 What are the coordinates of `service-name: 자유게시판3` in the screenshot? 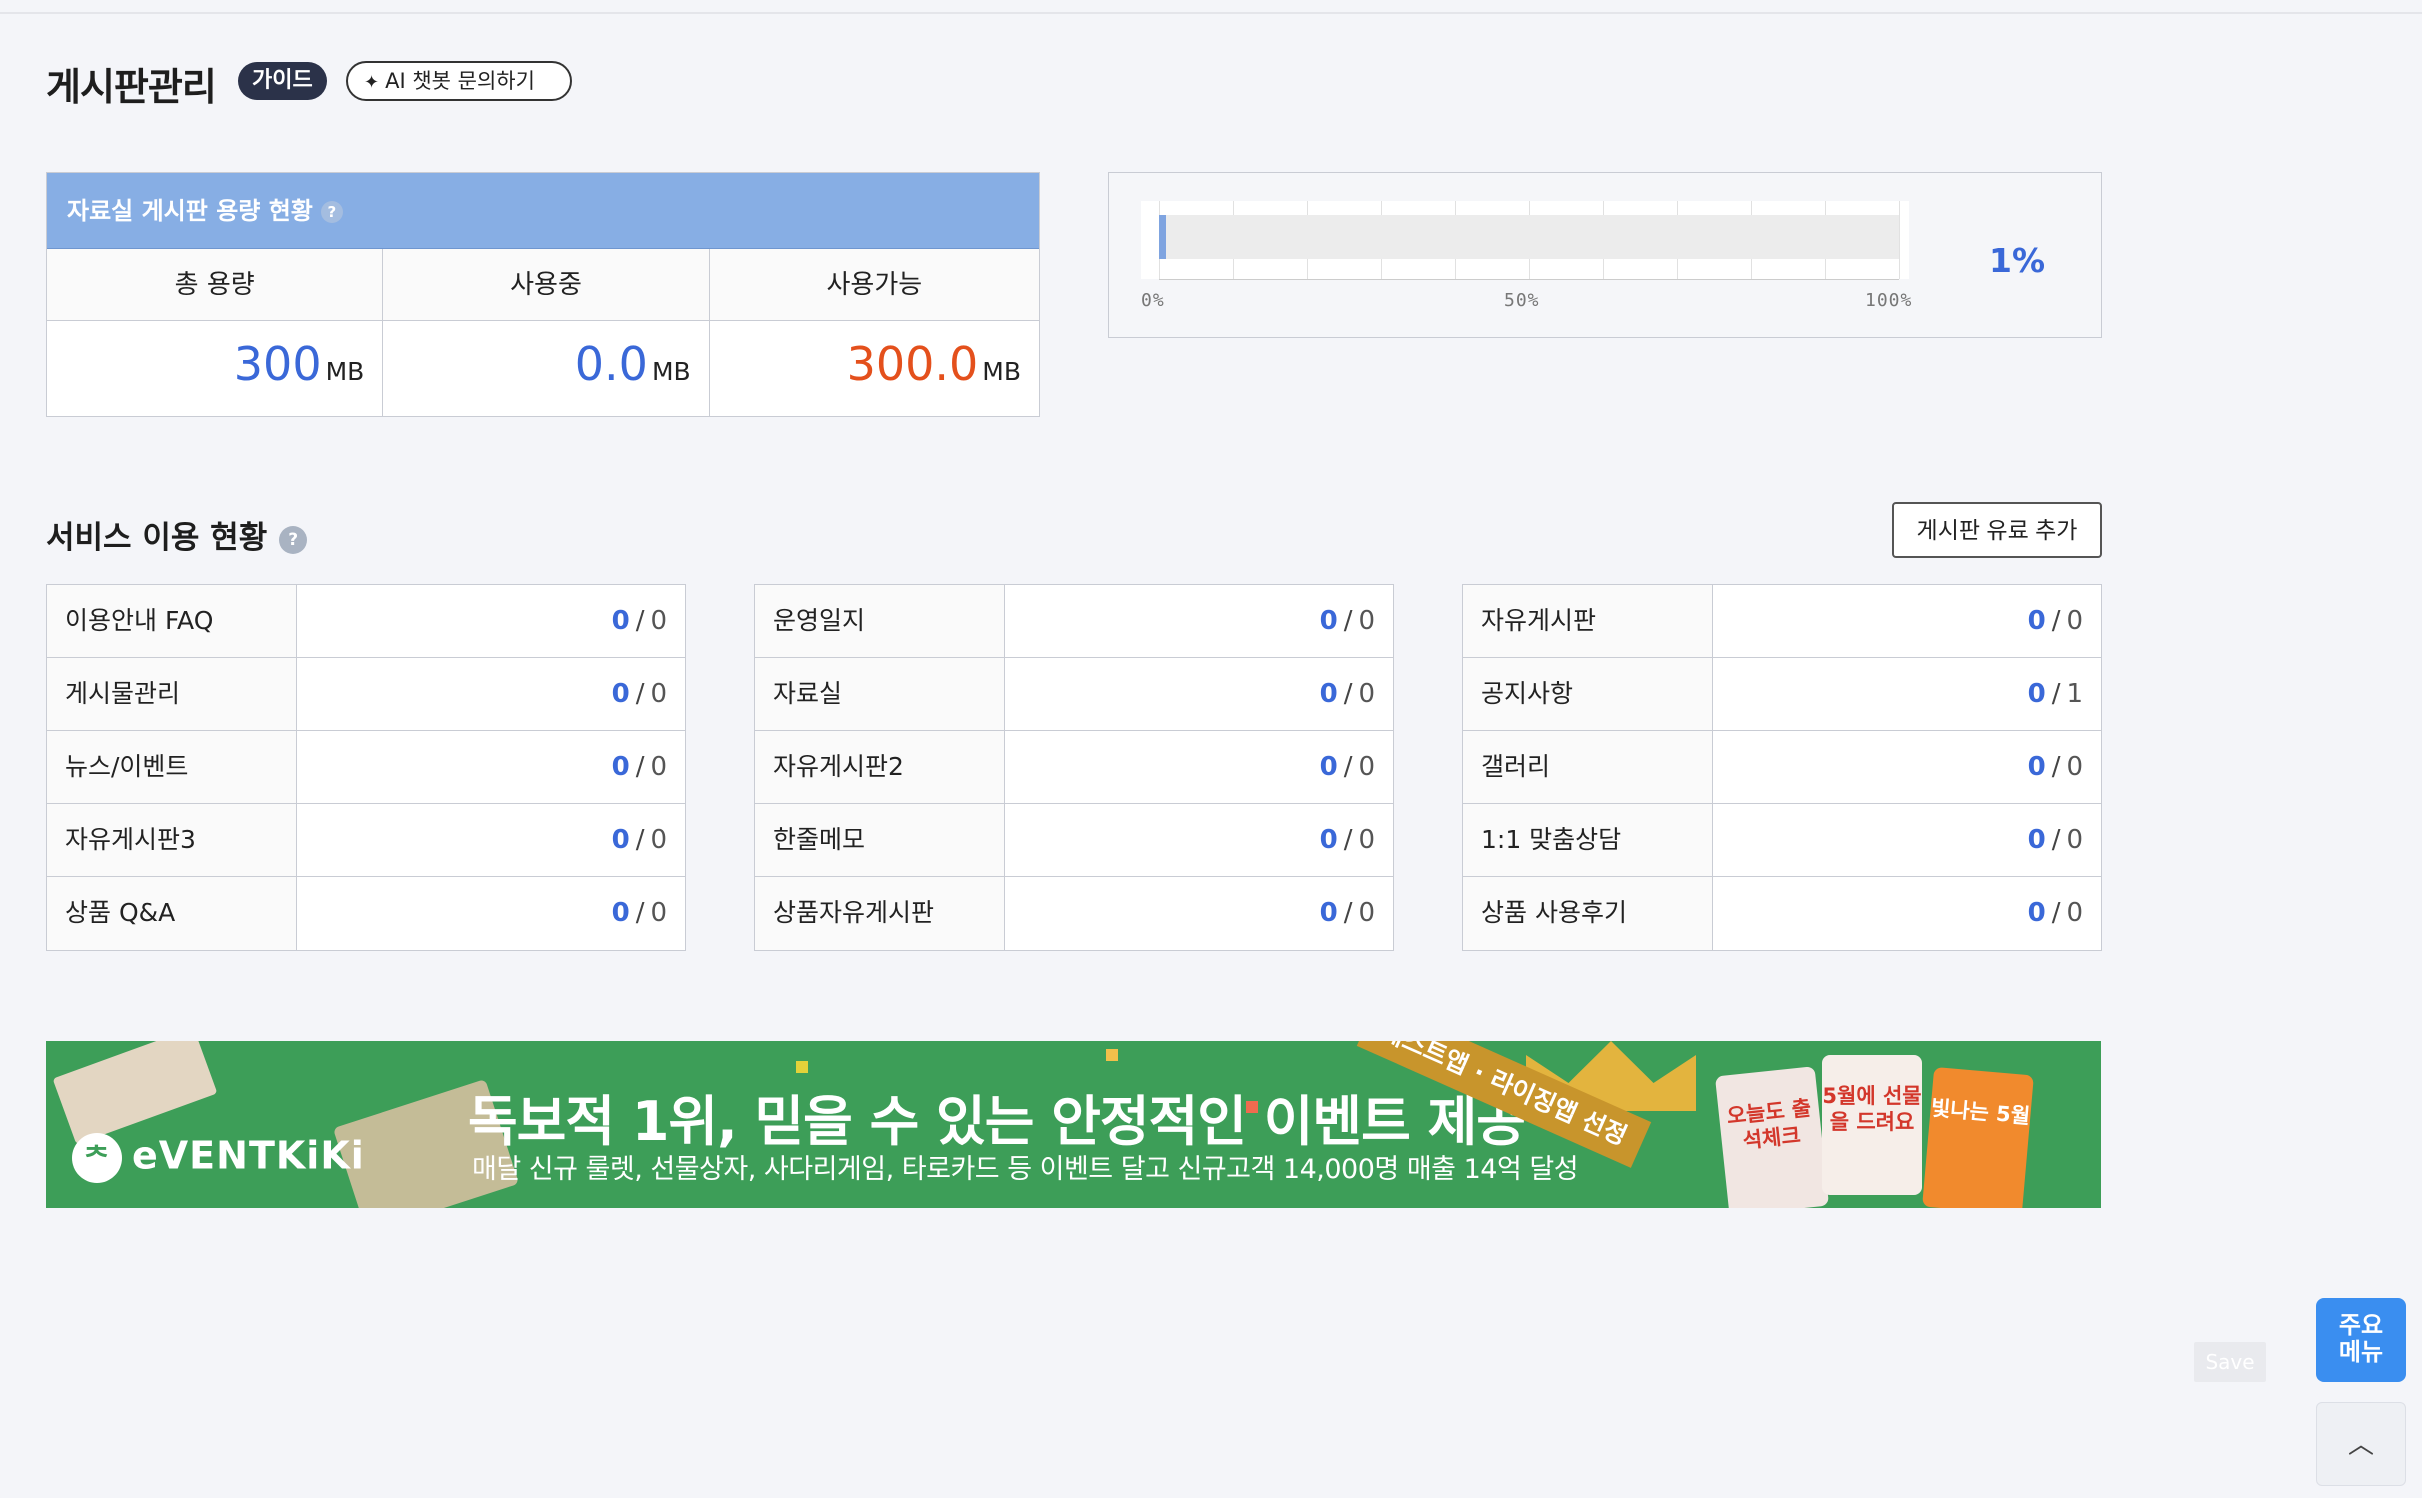 It's located at (172, 840).